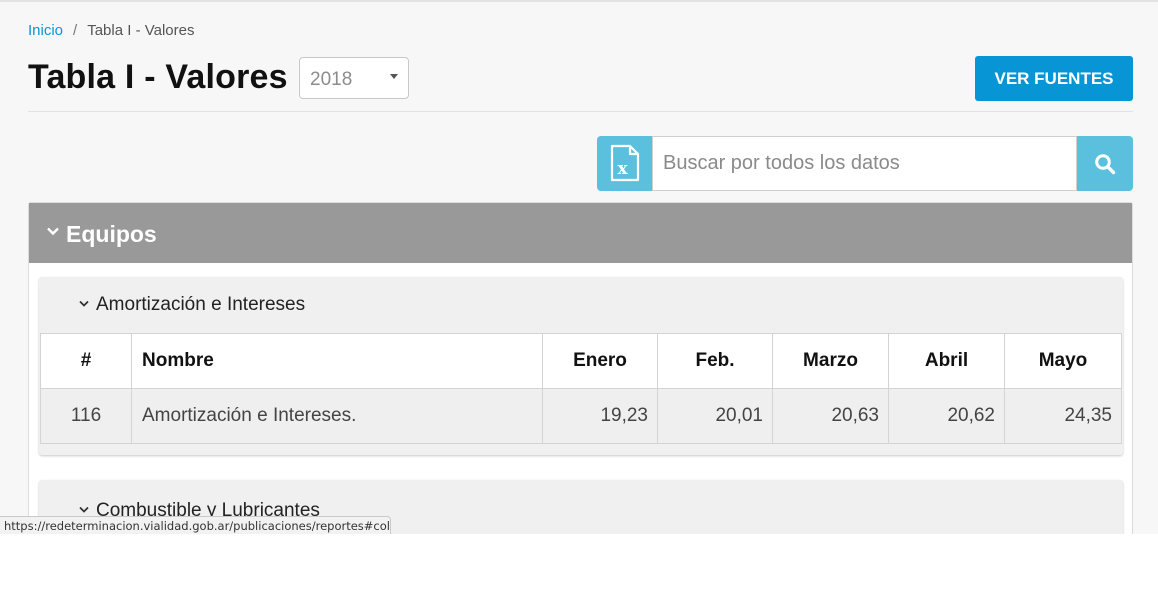 This screenshot has height=615, width=1158. What do you see at coordinates (600, 416) in the screenshot?
I see `value-cell: 19,23` at bounding box center [600, 416].